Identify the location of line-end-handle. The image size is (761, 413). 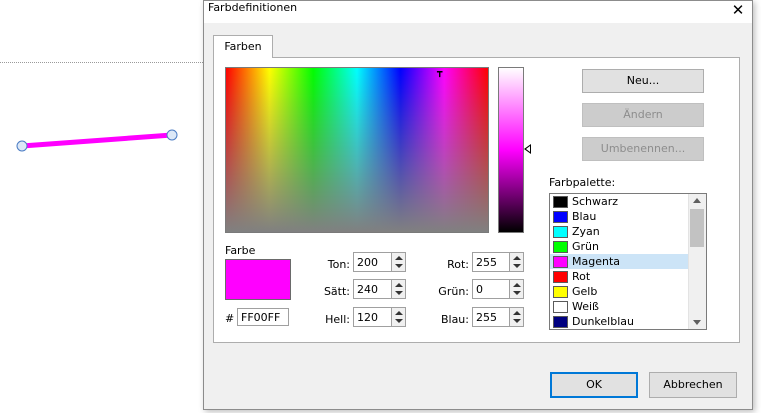
(172, 135).